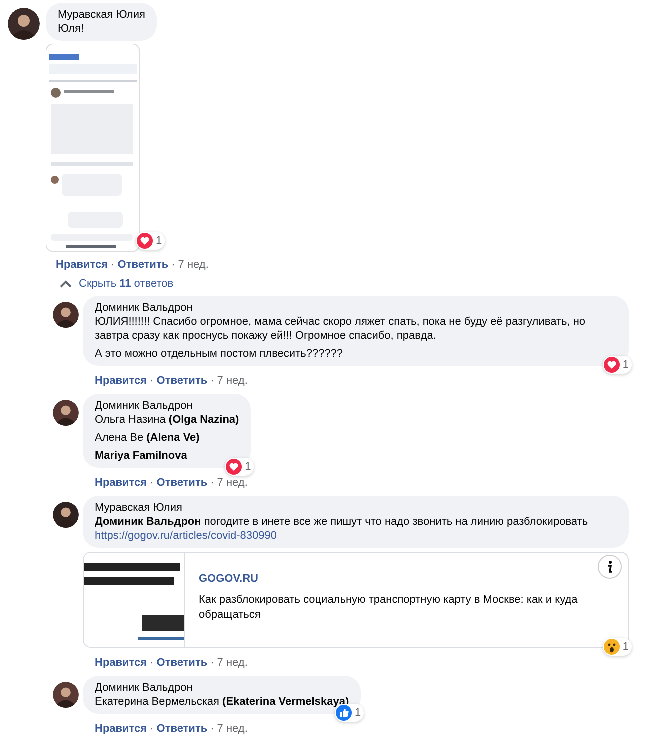 The width and height of the screenshot is (654, 745). What do you see at coordinates (148, 438) in the screenshot?
I see `comment-text: Алена Ве (Alena Ve)` at bounding box center [148, 438].